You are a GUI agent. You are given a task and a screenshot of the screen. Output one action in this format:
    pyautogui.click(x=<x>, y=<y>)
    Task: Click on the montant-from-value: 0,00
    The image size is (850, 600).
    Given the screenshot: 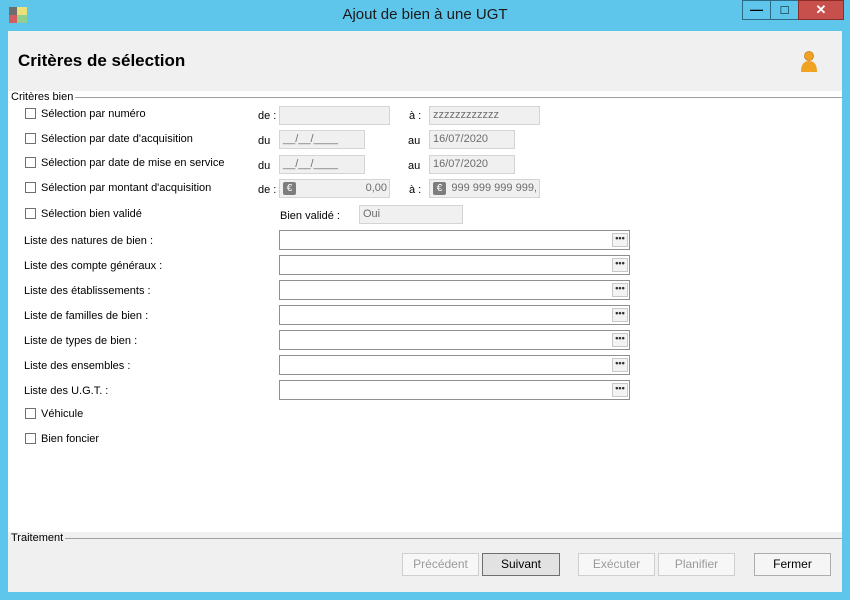 What is the action you would take?
    pyautogui.click(x=376, y=188)
    